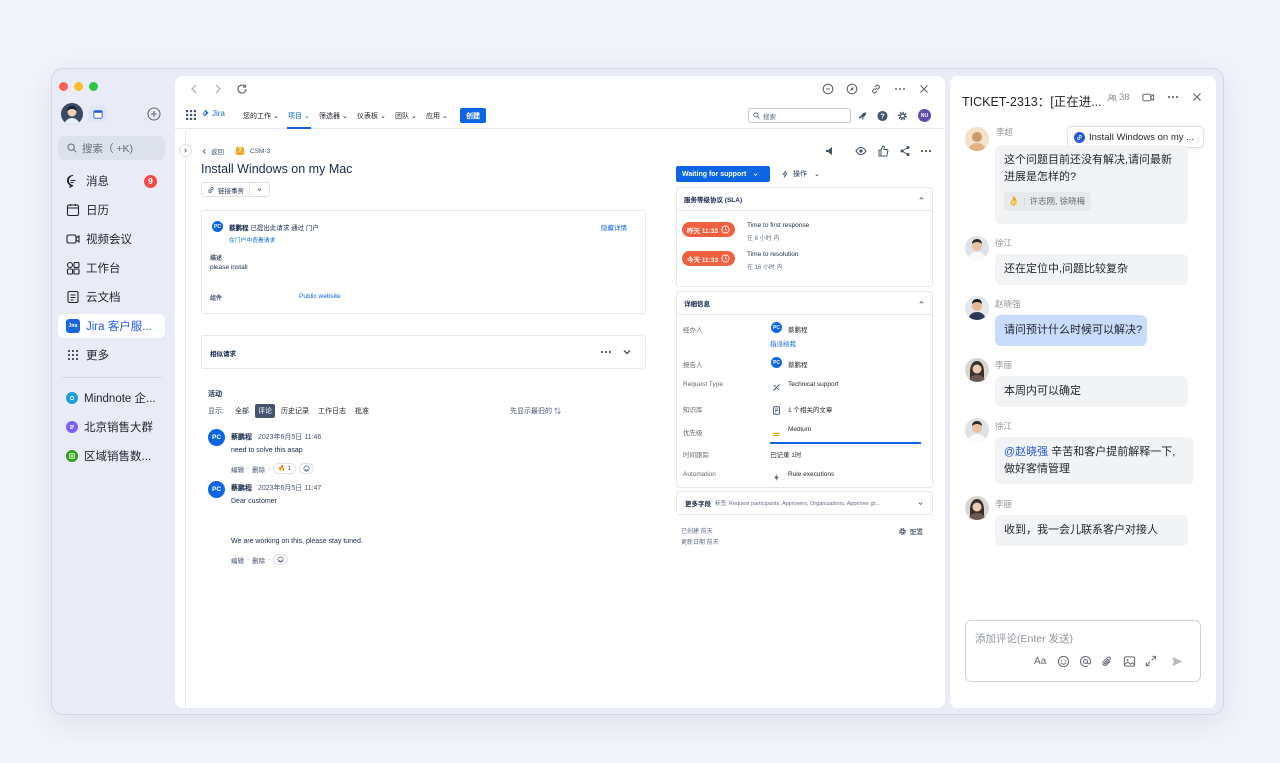 This screenshot has height=763, width=1280. Describe the element at coordinates (111, 148) in the screenshot. I see `sidebar-search: 搜索（ +K)` at that location.